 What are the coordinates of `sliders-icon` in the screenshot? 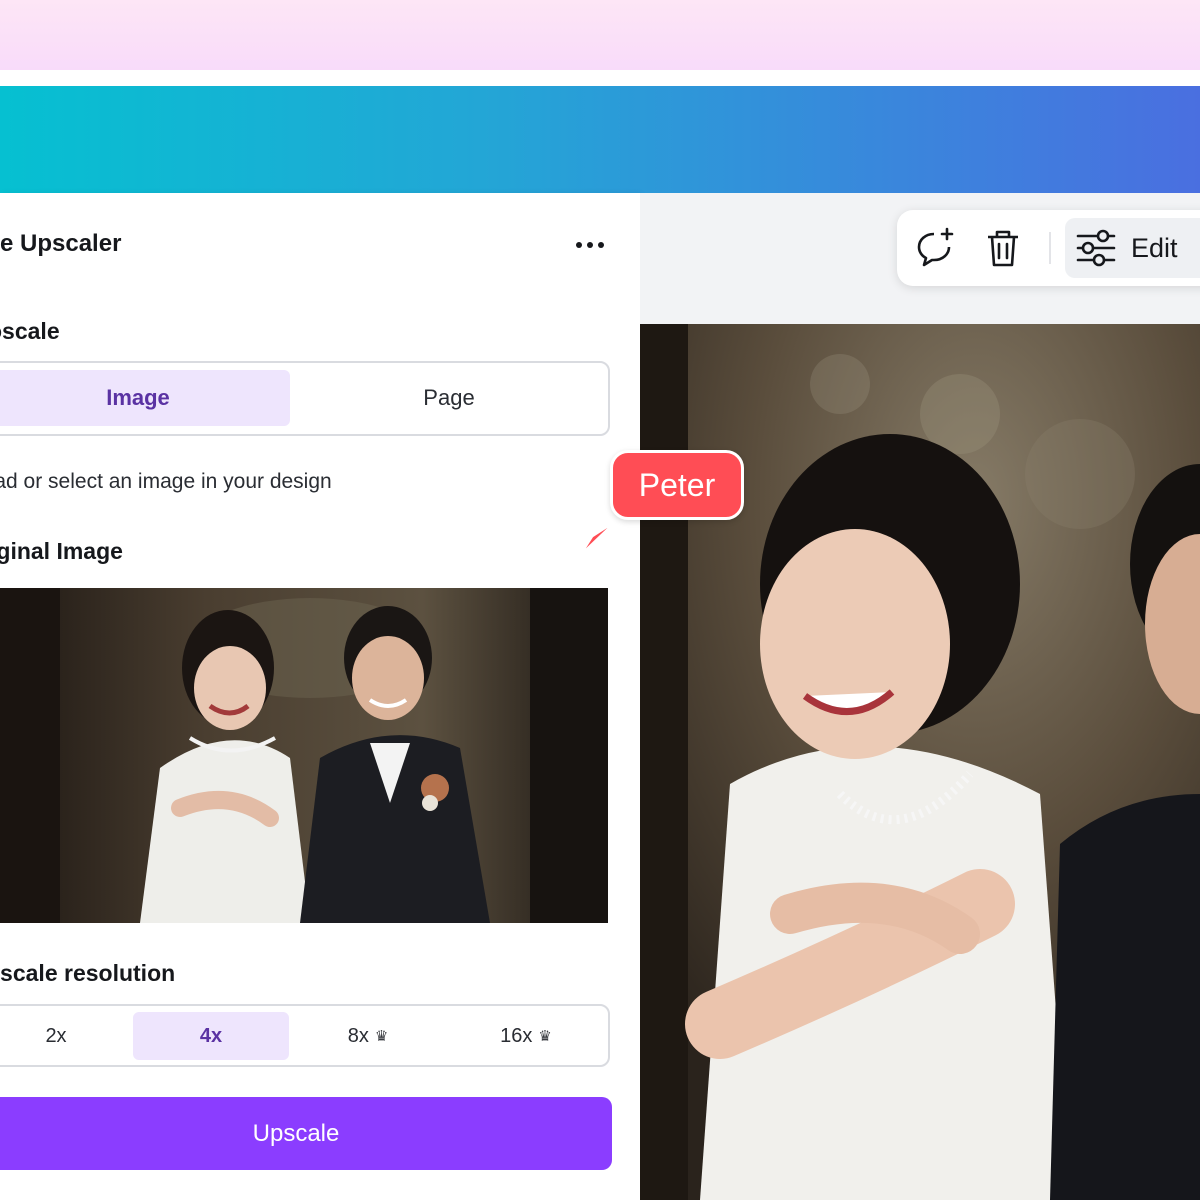 It's located at (1096, 248).